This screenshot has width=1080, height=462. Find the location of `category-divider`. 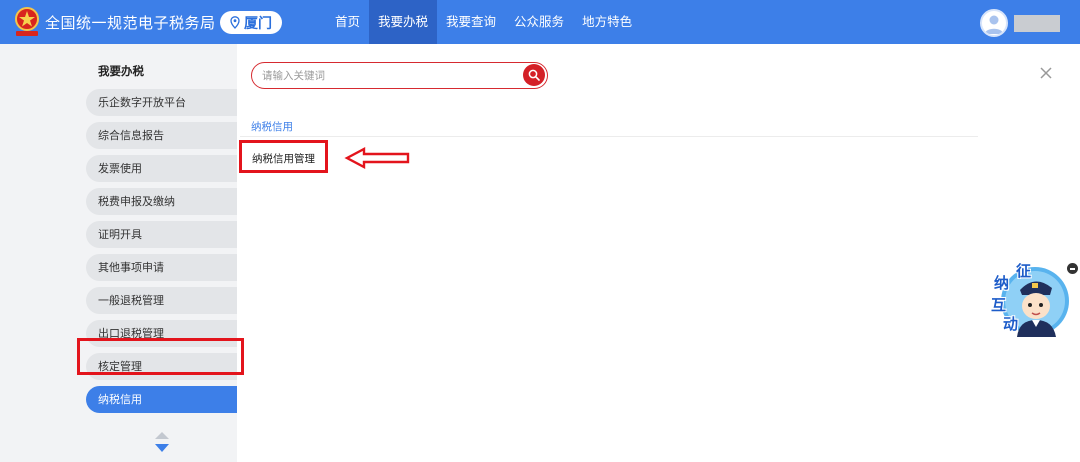

category-divider is located at coordinates (609, 136).